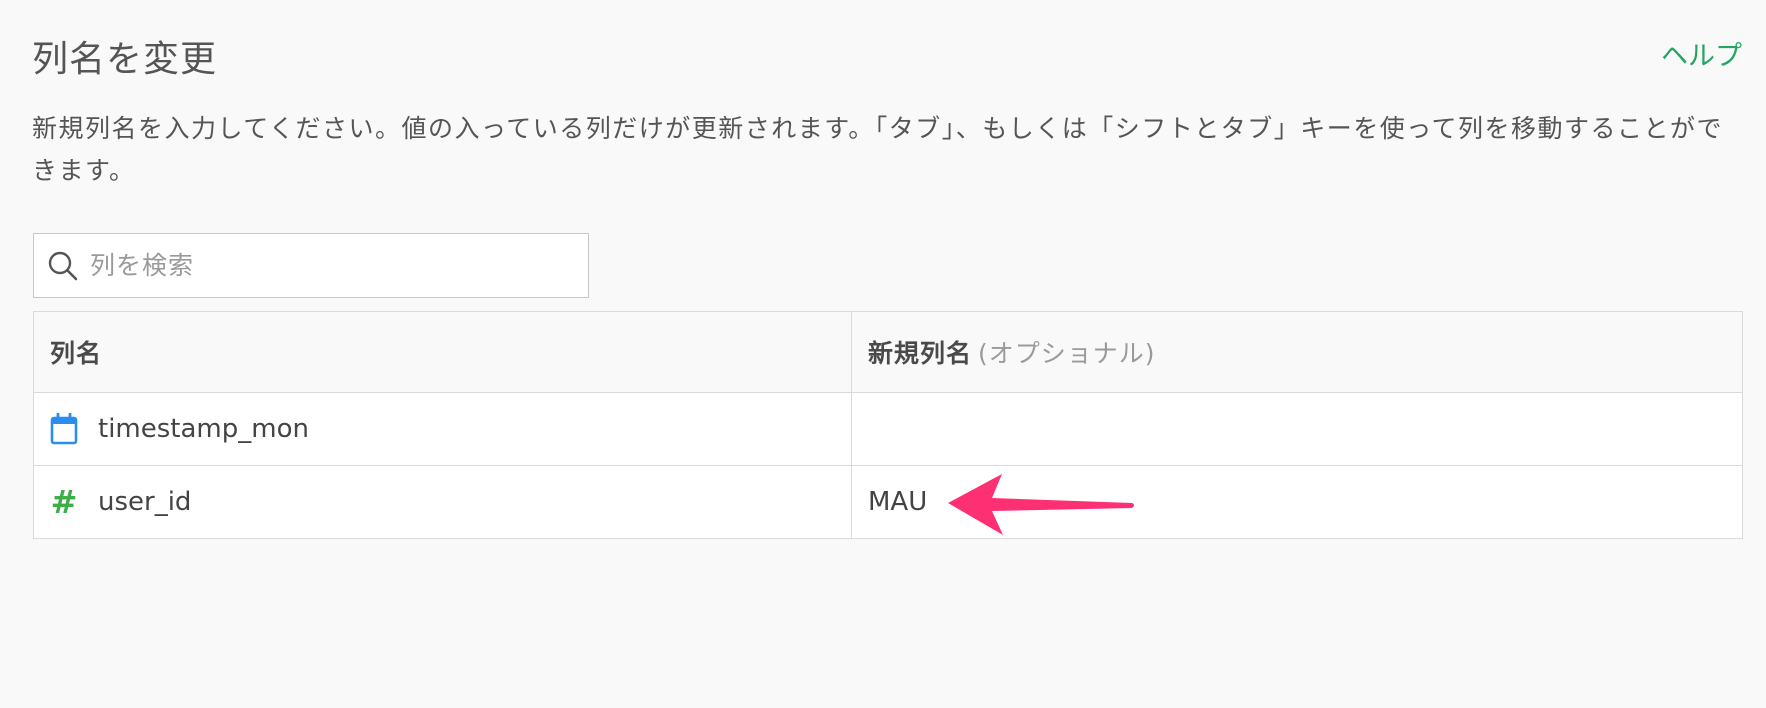  Describe the element at coordinates (64, 502) in the screenshot. I see `hash-icon: #` at that location.